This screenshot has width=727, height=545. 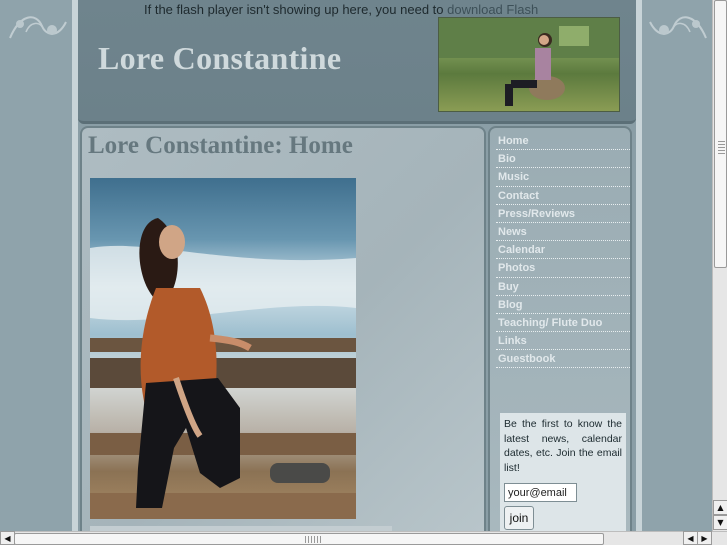 I want to click on nav-item-blog: Blog, so click(x=563, y=305).